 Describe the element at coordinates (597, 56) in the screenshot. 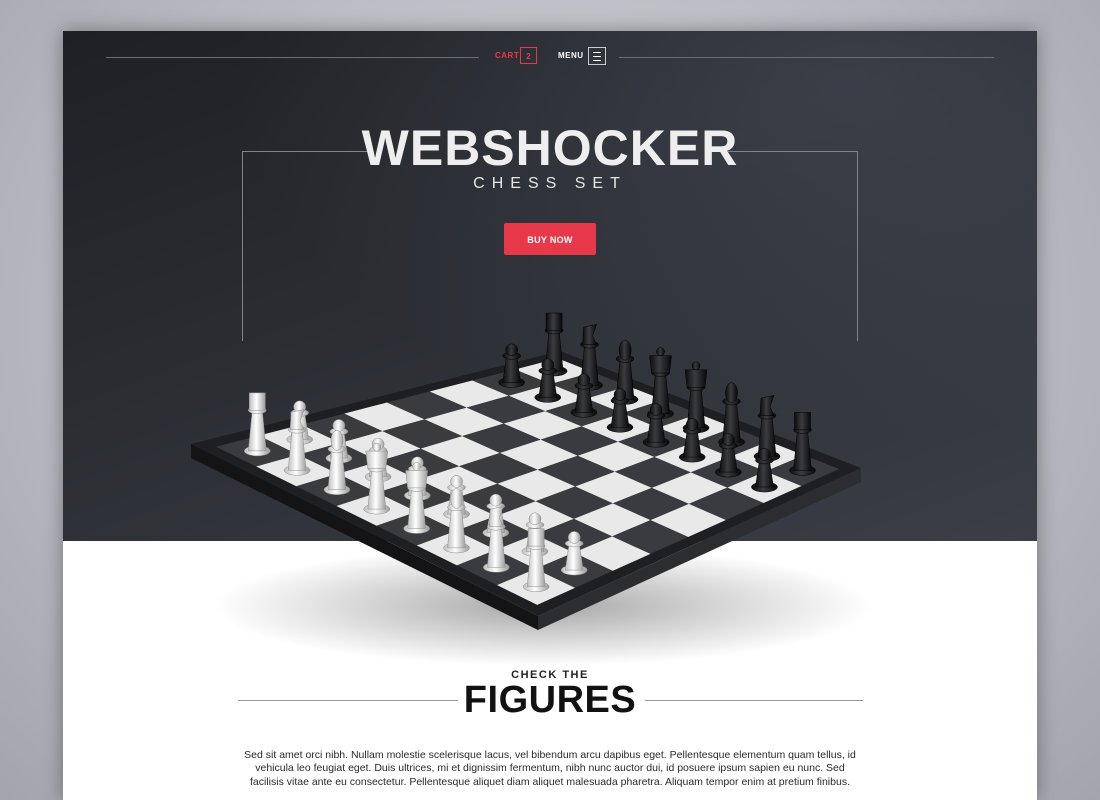

I see `hamburger-icon` at that location.